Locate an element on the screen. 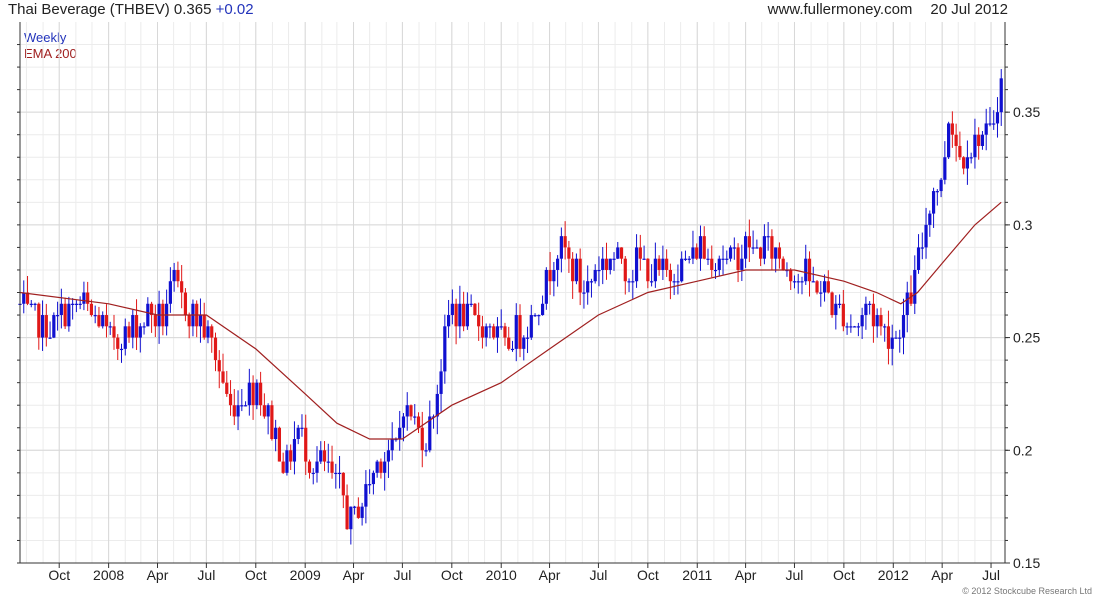  x-tick-label: Oct is located at coordinates (256, 575).